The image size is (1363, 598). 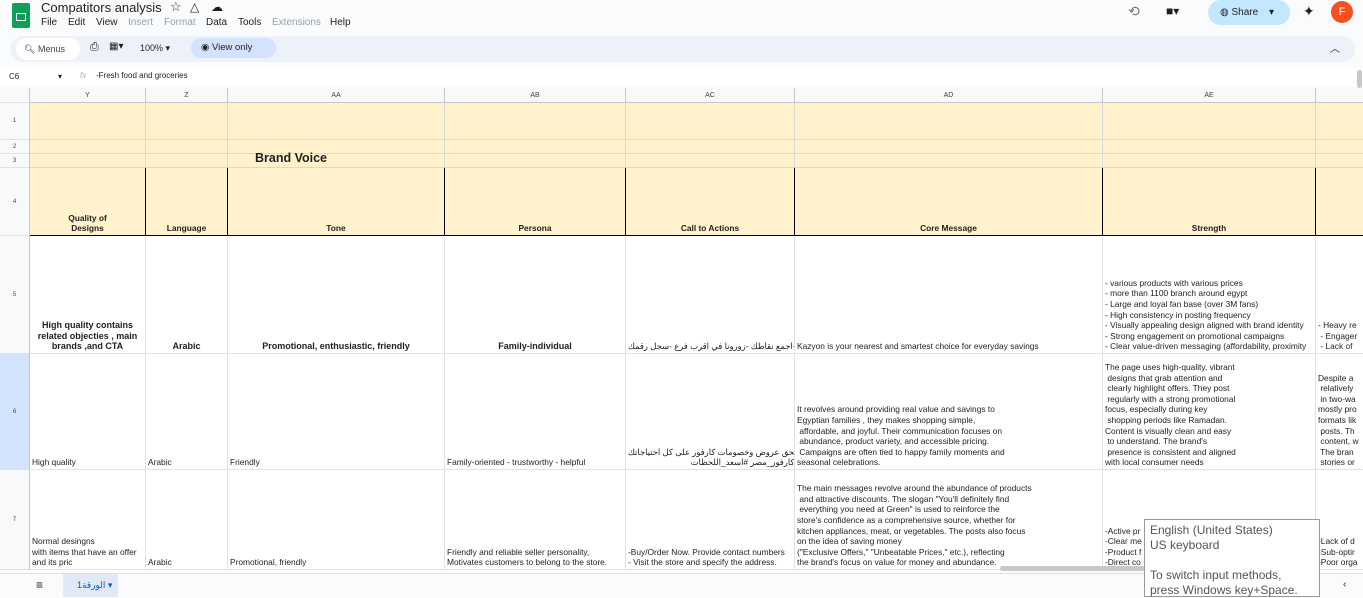 What do you see at coordinates (49, 22) in the screenshot?
I see `menu-file: File` at bounding box center [49, 22].